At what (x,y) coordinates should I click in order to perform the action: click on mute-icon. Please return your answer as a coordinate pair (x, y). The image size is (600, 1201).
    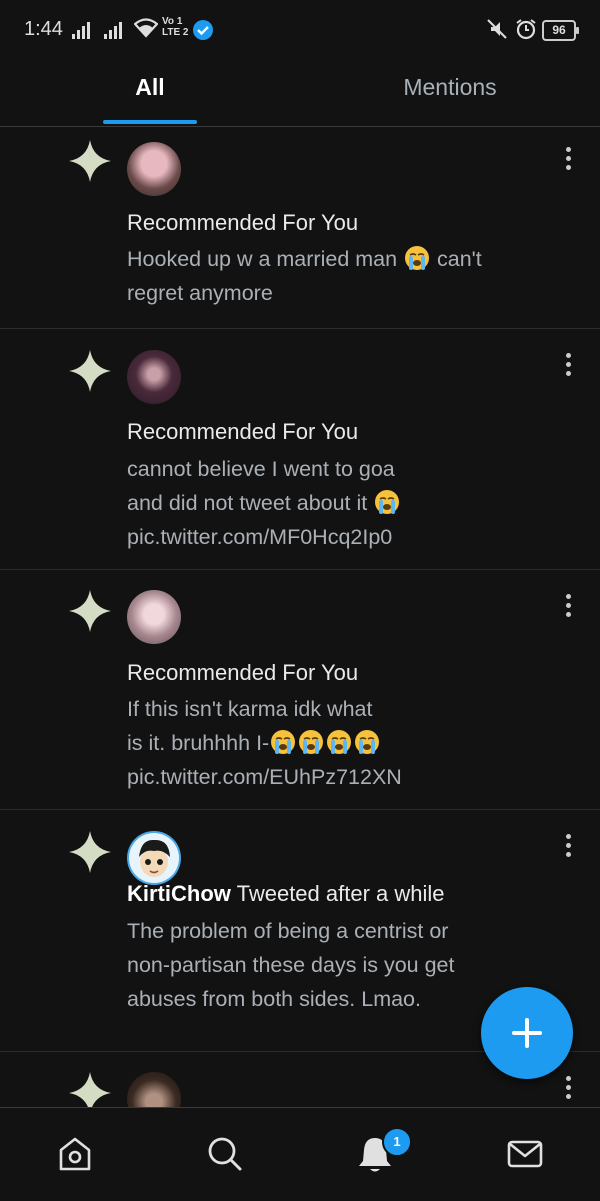
    Looking at the image, I should click on (497, 29).